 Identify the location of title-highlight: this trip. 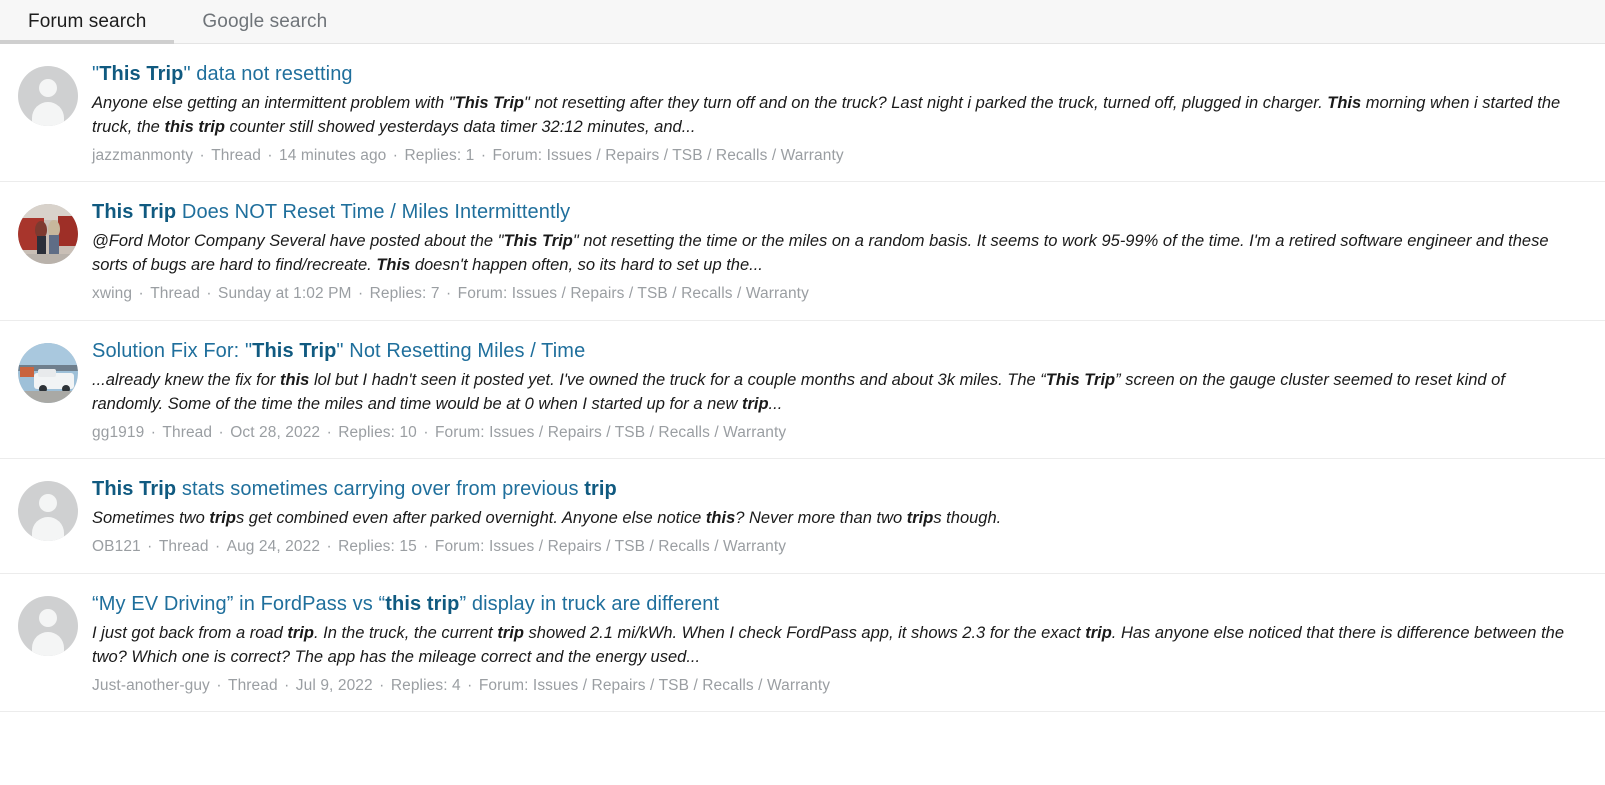
(422, 603).